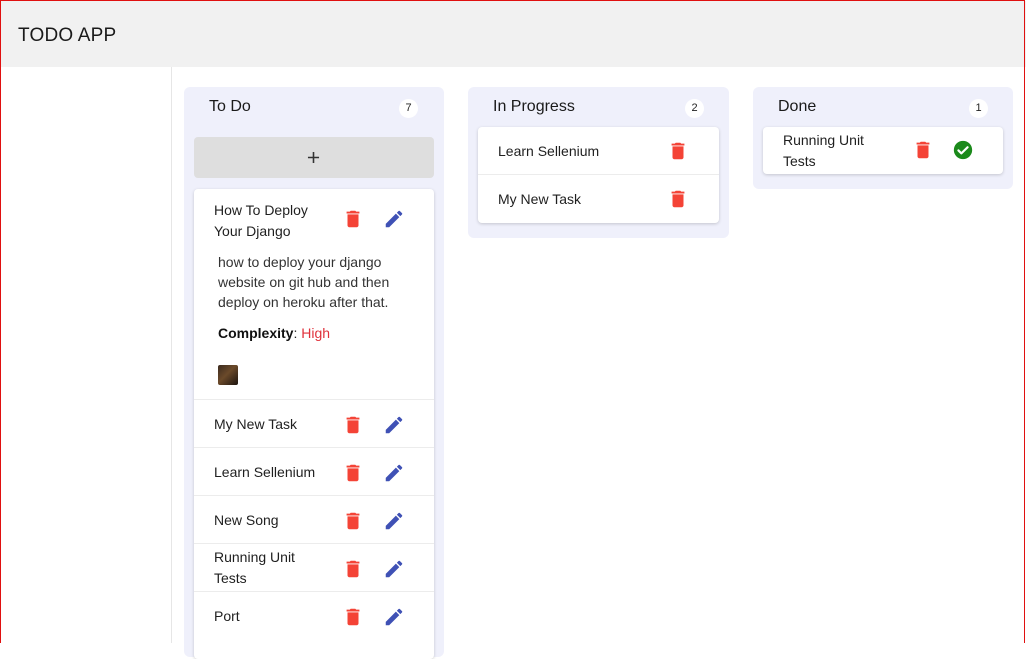 The height and width of the screenshot is (659, 1027). What do you see at coordinates (67, 35) in the screenshot?
I see `app-title: TODO APP` at bounding box center [67, 35].